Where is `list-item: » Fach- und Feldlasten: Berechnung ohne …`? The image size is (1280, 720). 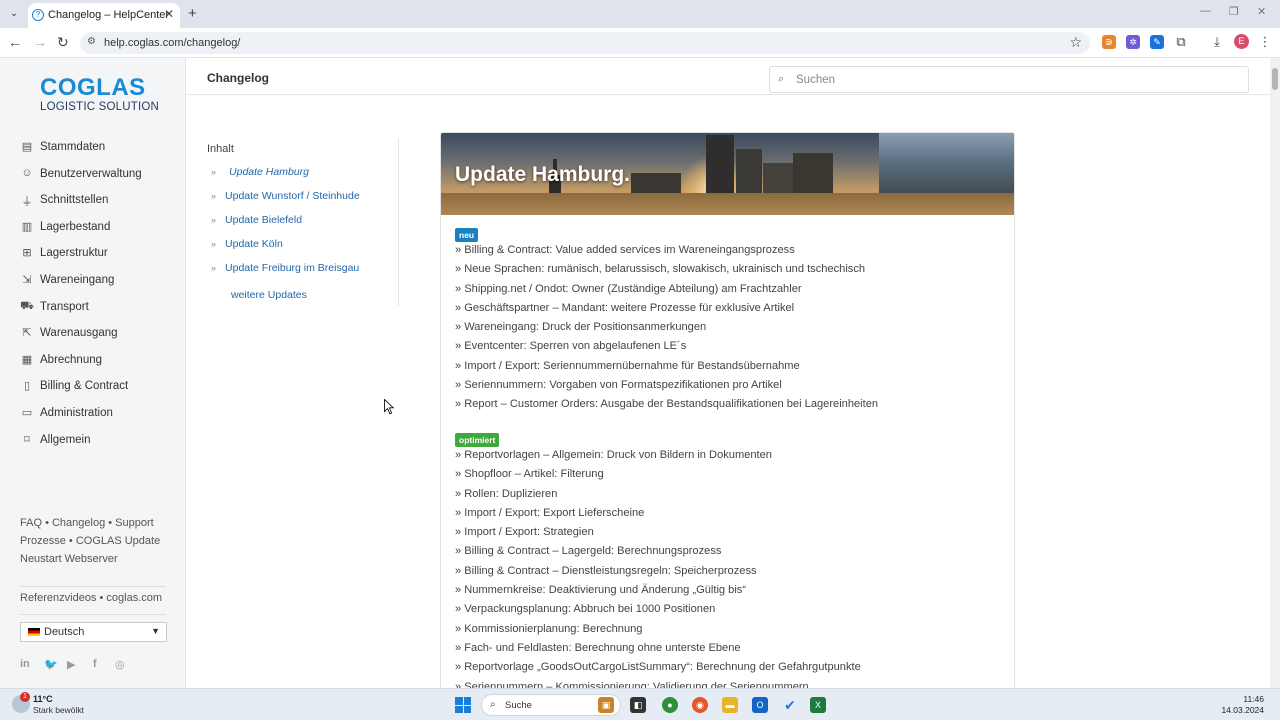 list-item: » Fach- und Feldlasten: Berechnung ohne … is located at coordinates (598, 647).